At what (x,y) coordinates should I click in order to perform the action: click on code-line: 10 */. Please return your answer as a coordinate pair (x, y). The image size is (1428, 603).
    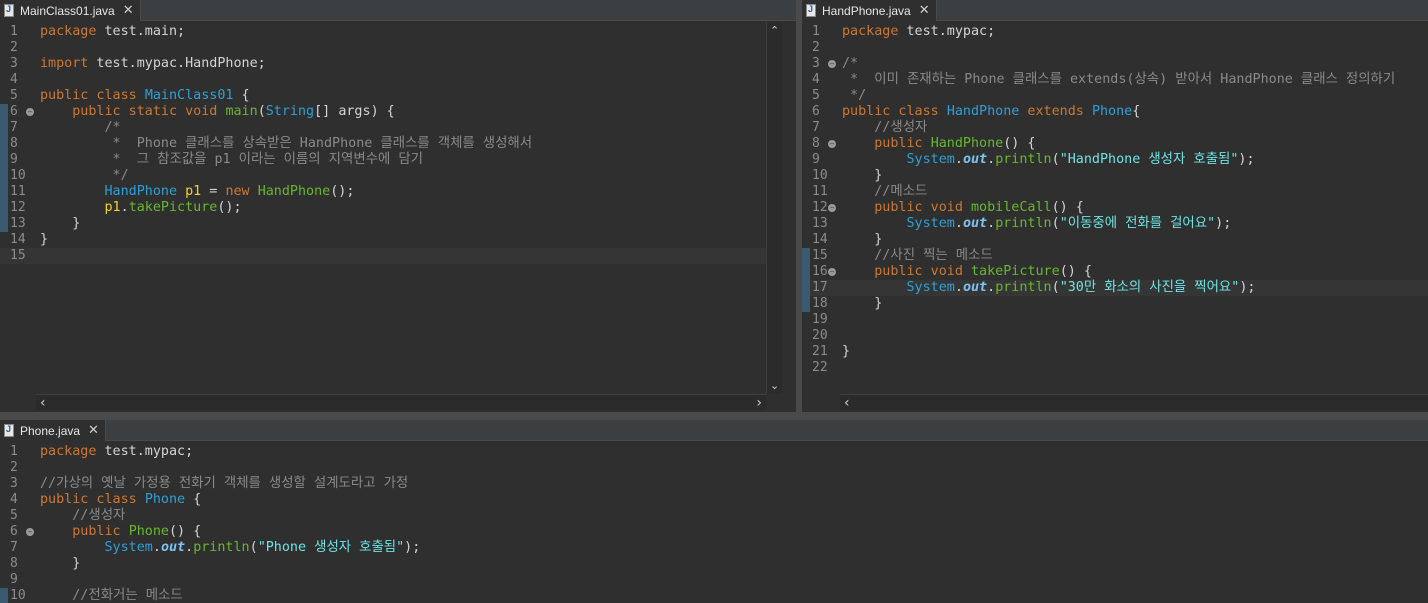
    Looking at the image, I should click on (383, 176).